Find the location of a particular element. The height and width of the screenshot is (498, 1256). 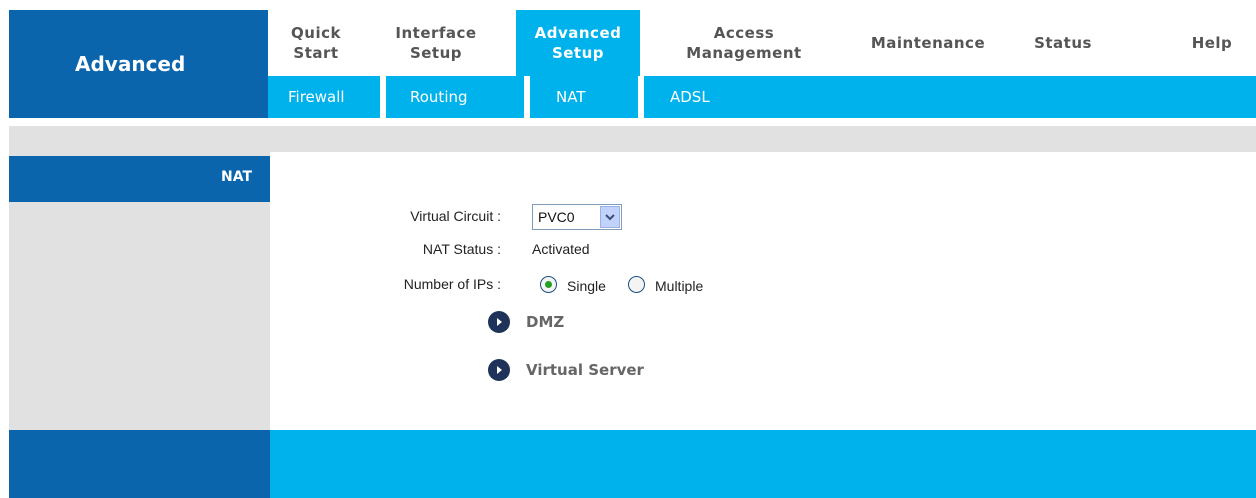

nav-access-management: Access Management is located at coordinates (744, 43).